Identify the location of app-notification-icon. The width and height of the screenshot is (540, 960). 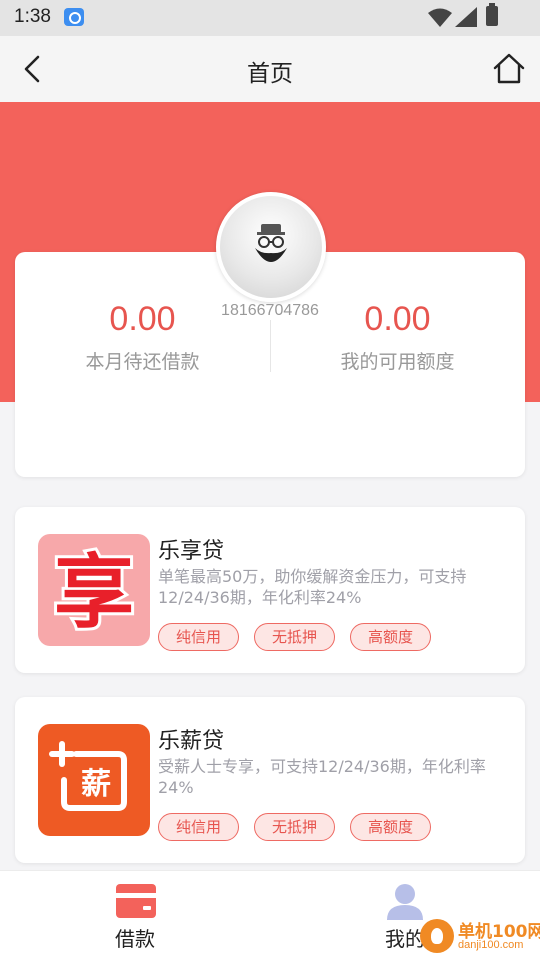
(74, 17).